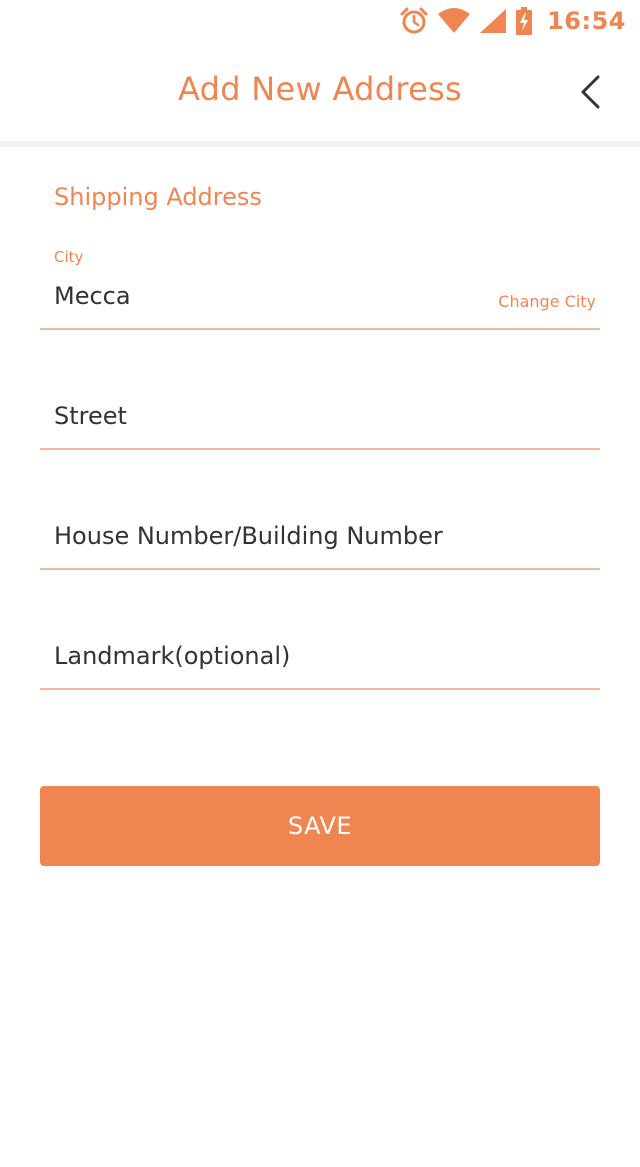 Image resolution: width=640 pixels, height=1167 pixels. I want to click on landmark-placeholder: Landmark(optional), so click(172, 656).